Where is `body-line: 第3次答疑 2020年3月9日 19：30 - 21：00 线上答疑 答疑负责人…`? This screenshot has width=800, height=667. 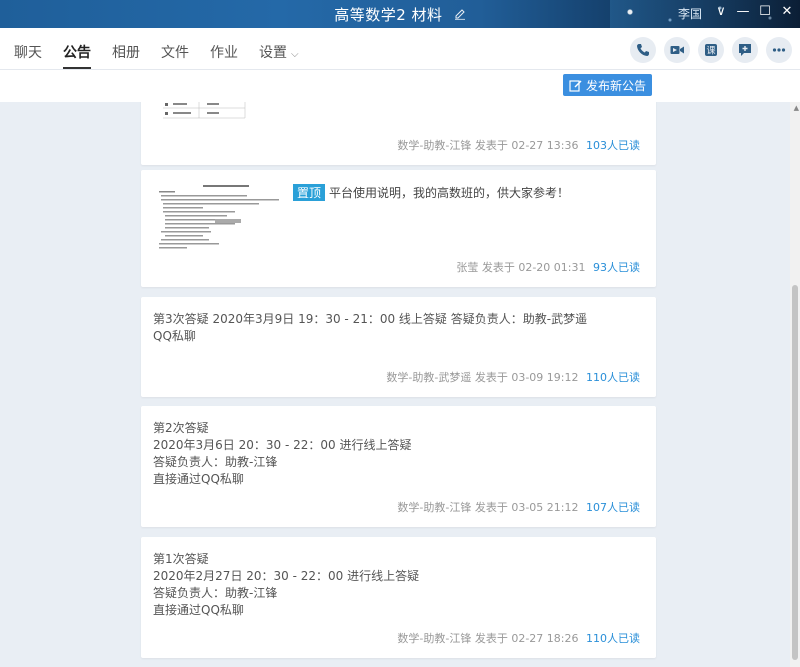
body-line: 第3次答疑 2020年3月9日 19：30 - 21：00 线上答疑 答疑负责人… is located at coordinates (370, 319).